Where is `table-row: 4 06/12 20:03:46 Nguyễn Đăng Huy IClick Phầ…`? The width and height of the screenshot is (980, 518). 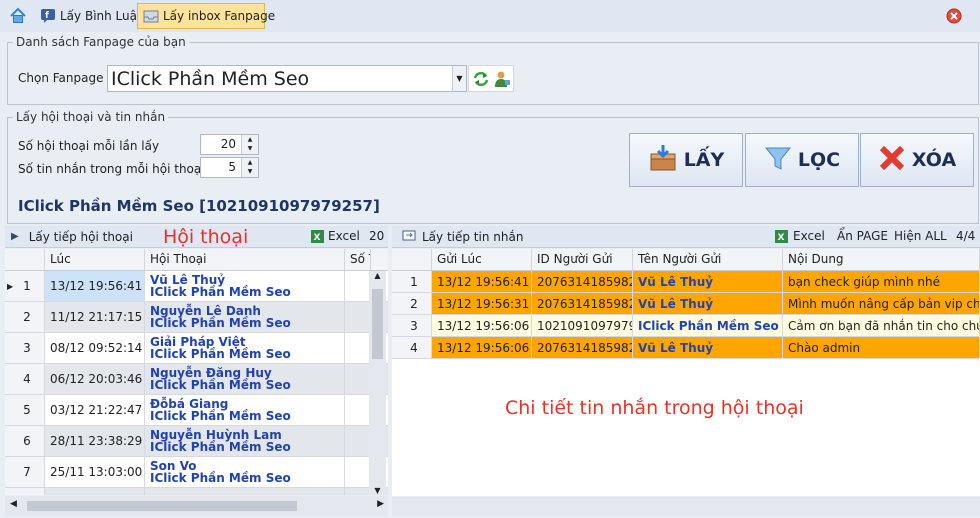
table-row: 4 06/12 20:03:46 Nguyễn Đăng Huy IClick Phầ… is located at coordinates (196, 379).